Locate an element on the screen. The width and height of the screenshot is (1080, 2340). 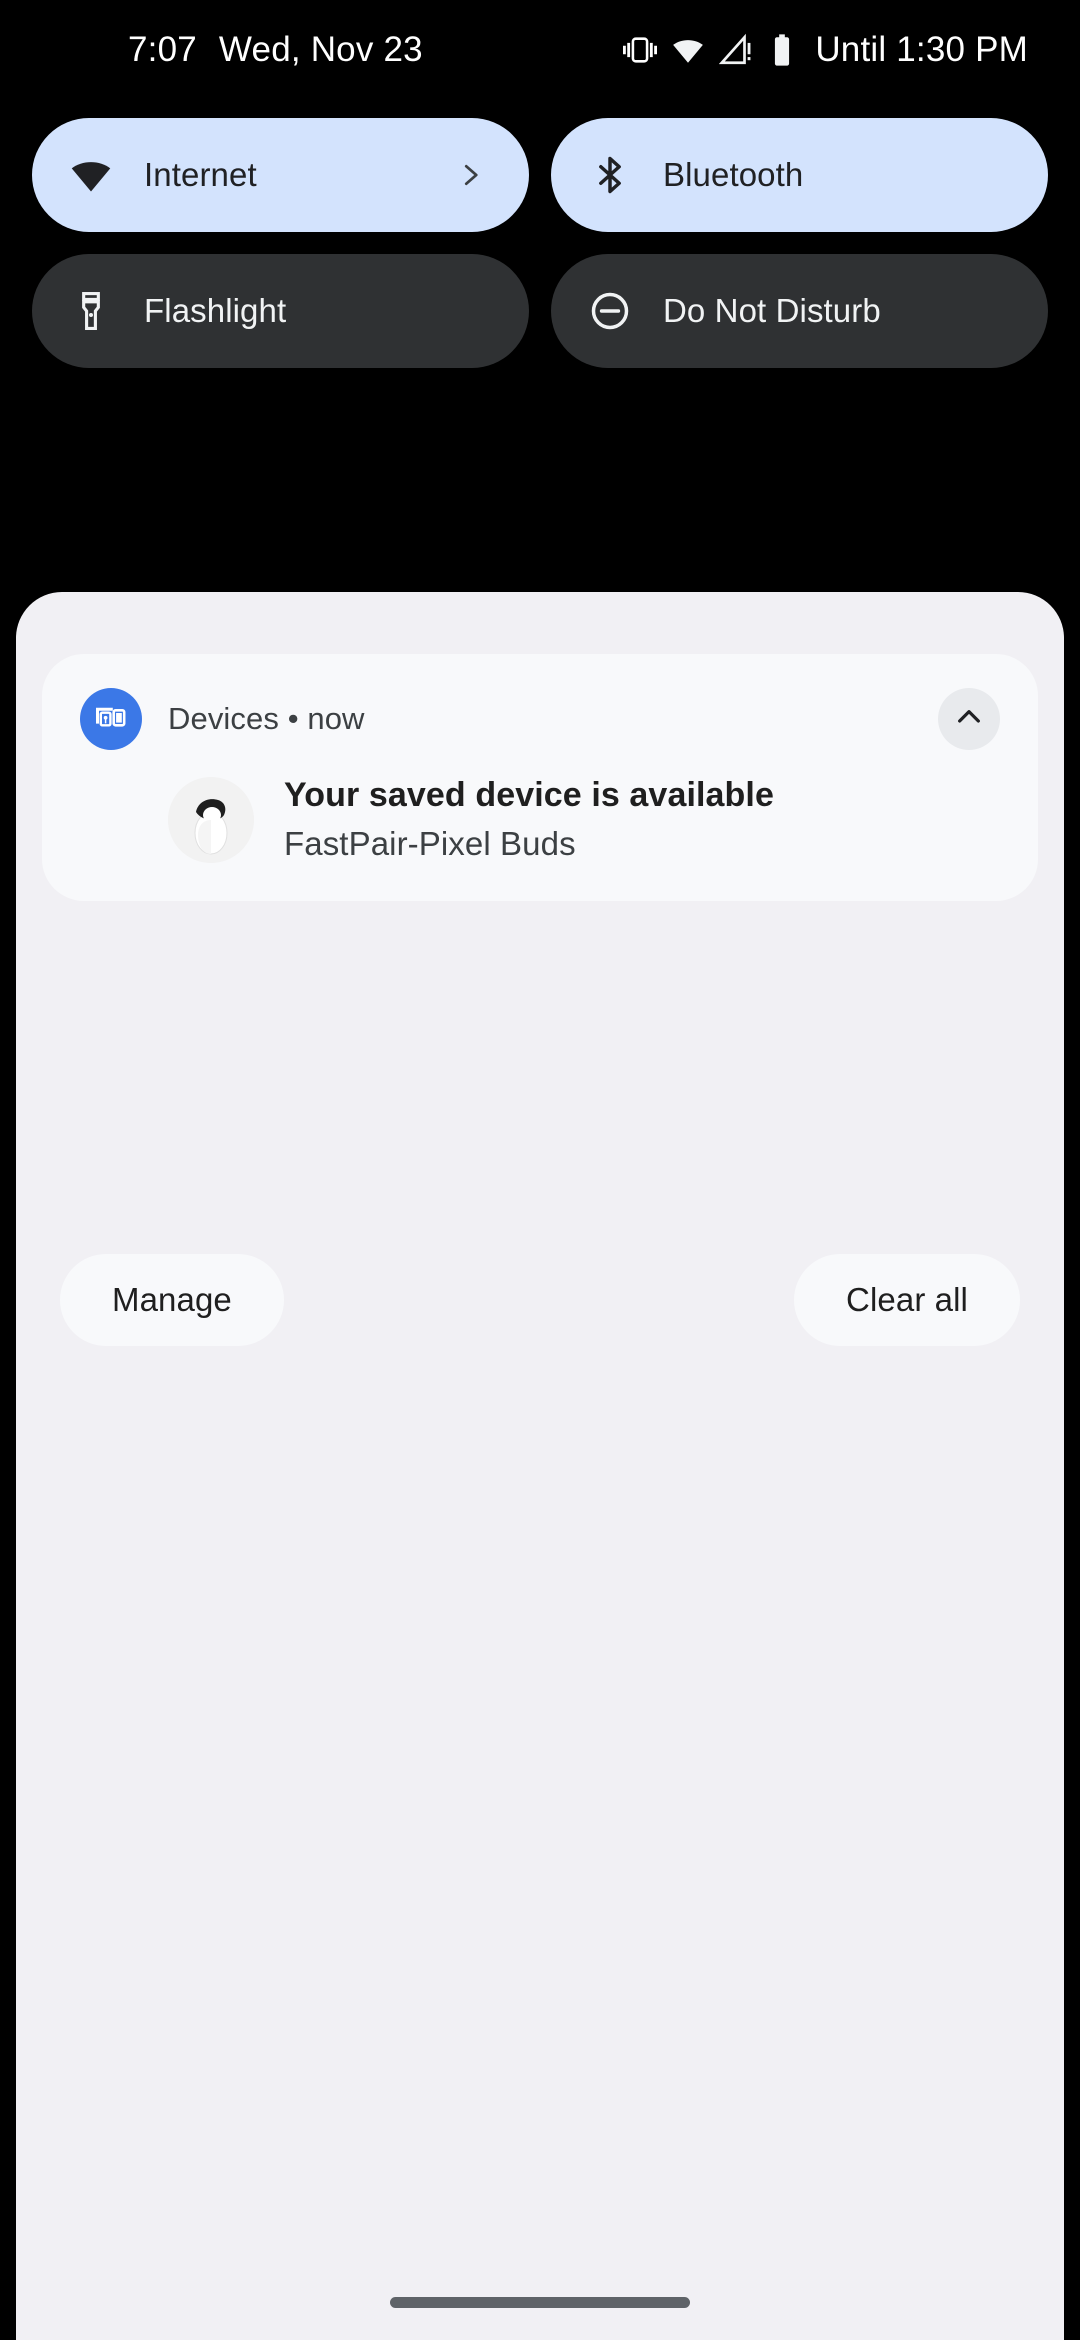
bluetooth-icon is located at coordinates (610, 175).